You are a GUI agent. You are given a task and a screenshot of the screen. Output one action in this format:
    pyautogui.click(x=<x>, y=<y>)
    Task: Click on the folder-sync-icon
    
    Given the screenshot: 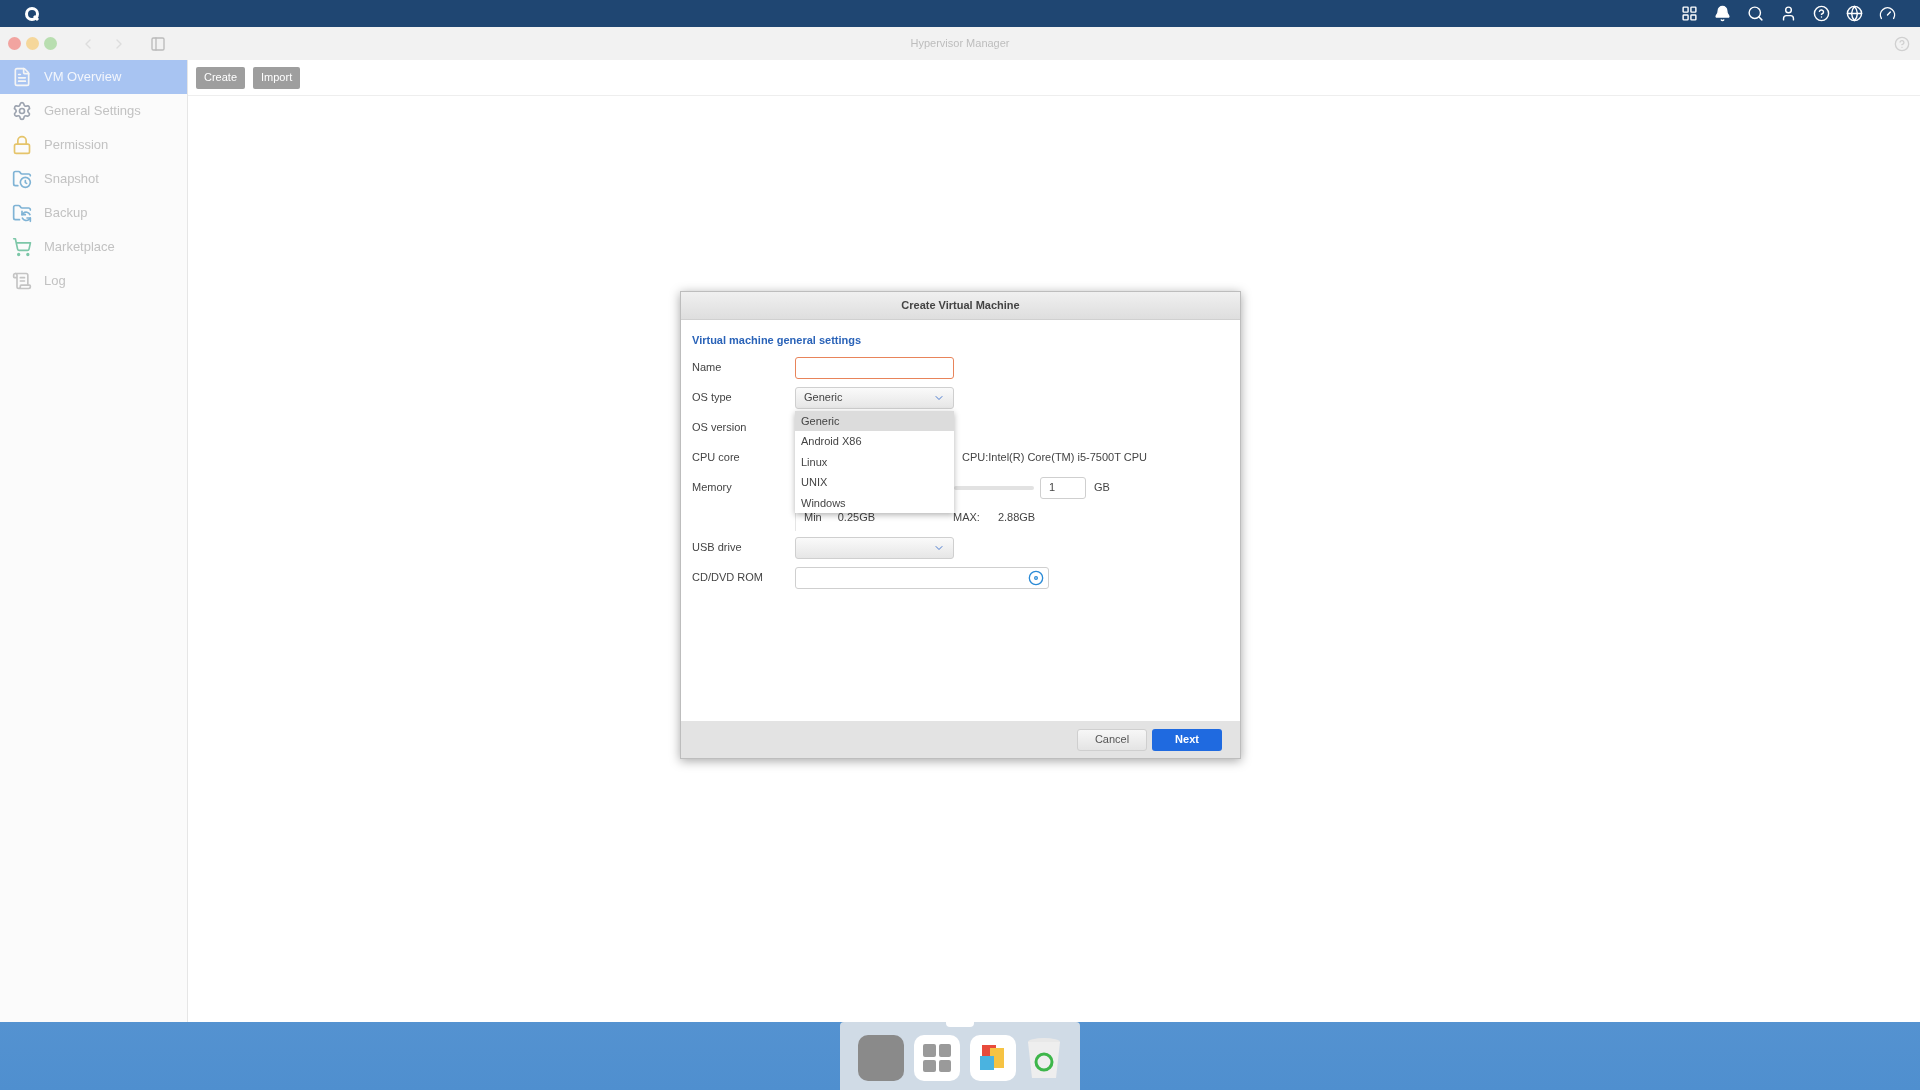 What is the action you would take?
    pyautogui.click(x=22, y=213)
    